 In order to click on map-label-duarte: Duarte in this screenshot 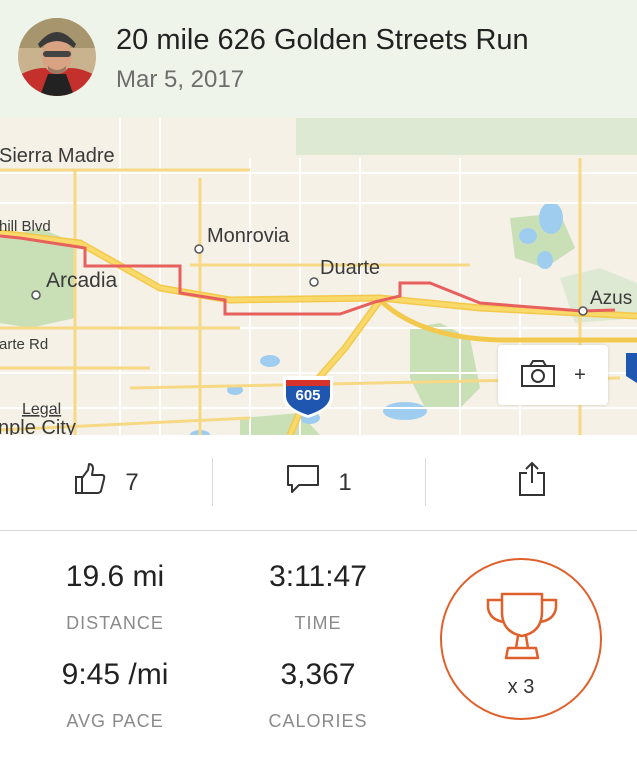, I will do `click(350, 268)`.